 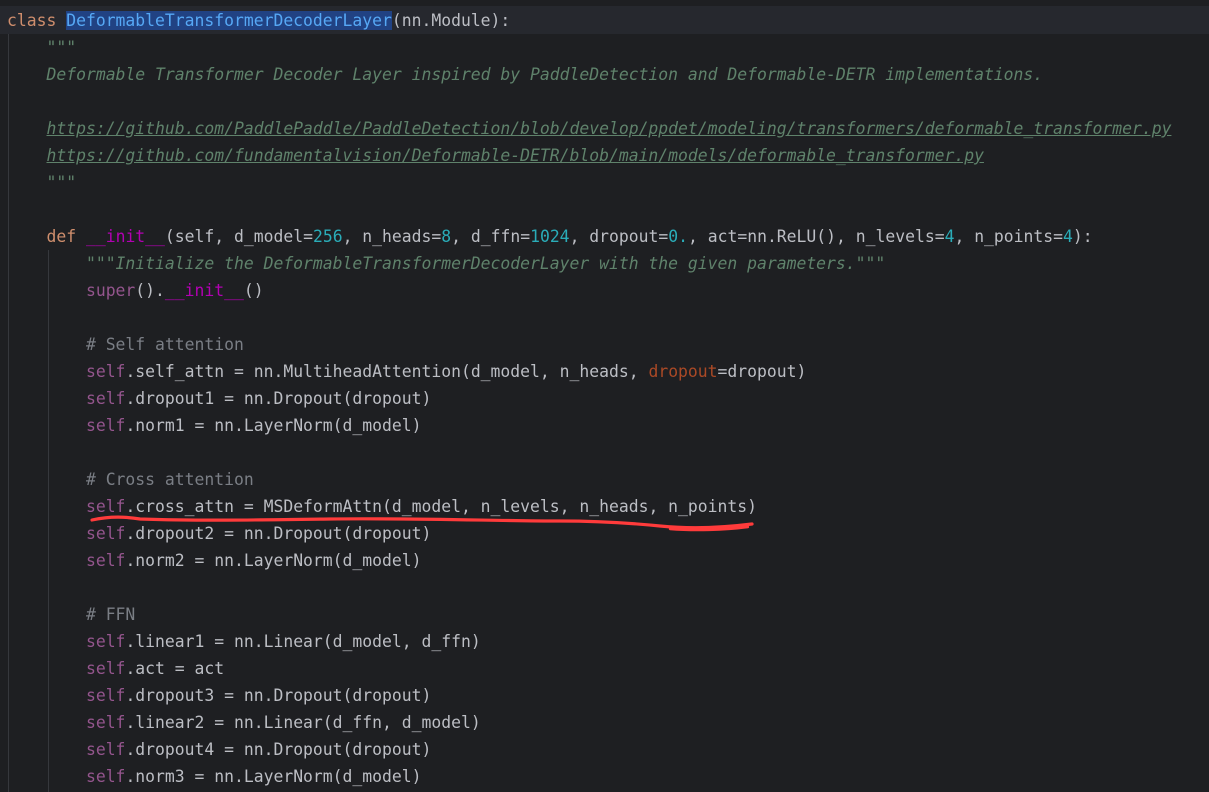 What do you see at coordinates (110, 290) in the screenshot?
I see `builtin-super: super` at bounding box center [110, 290].